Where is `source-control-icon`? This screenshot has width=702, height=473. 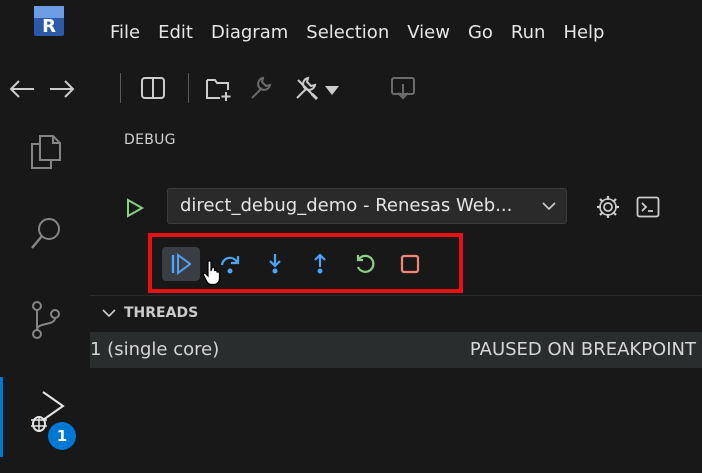
source-control-icon is located at coordinates (46, 320).